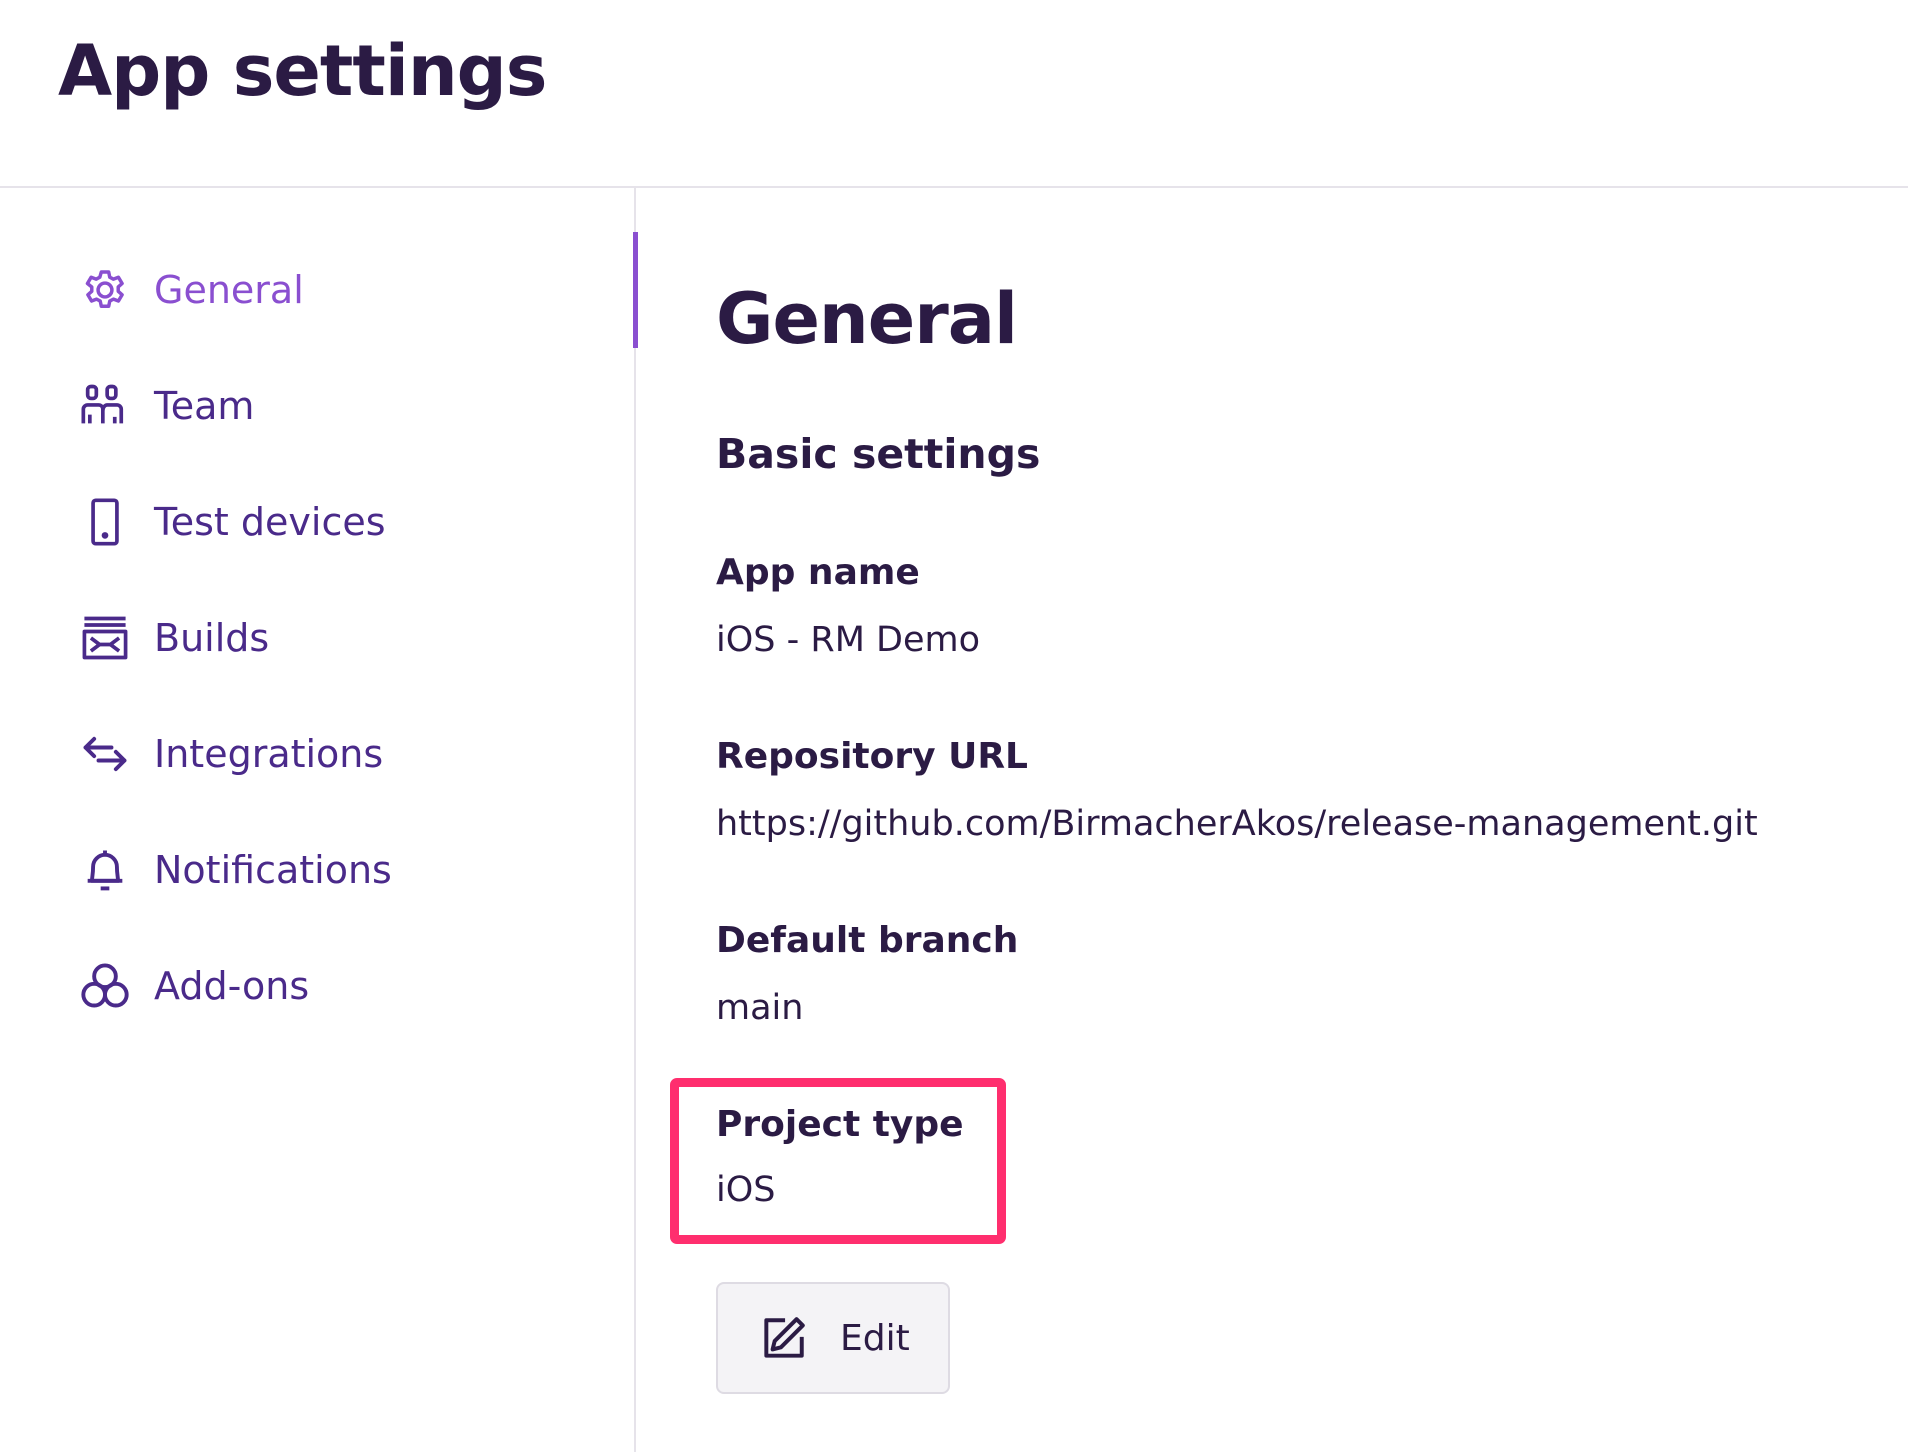  Describe the element at coordinates (840, 1124) in the screenshot. I see `project-type-label: Project type` at that location.